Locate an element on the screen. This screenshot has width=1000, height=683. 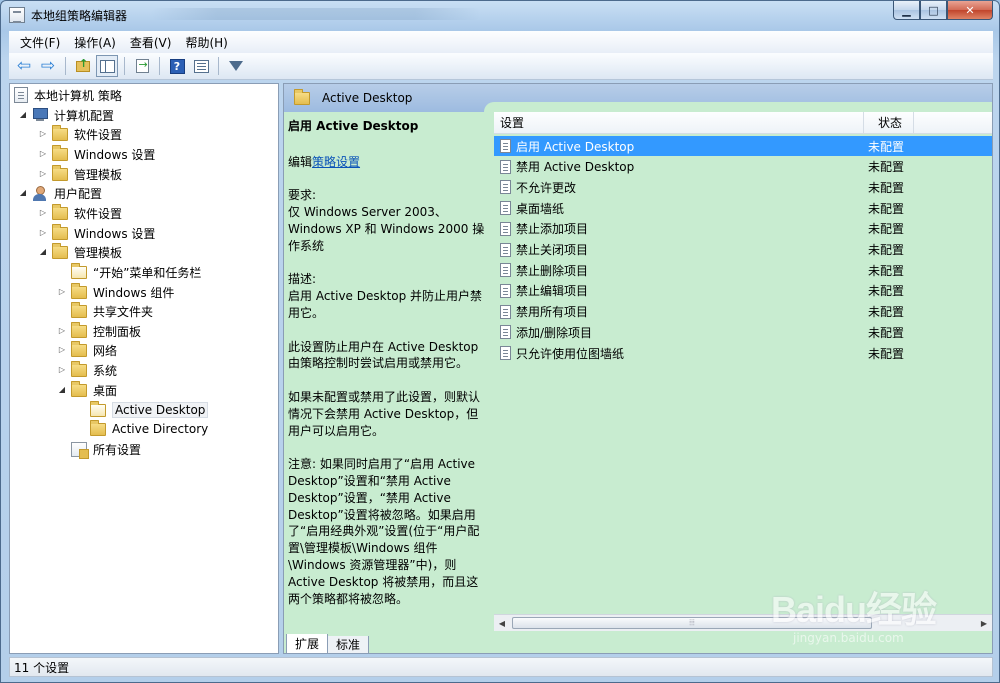
list-item: 启用 Active Desktop 未配置 is located at coordinates (743, 146).